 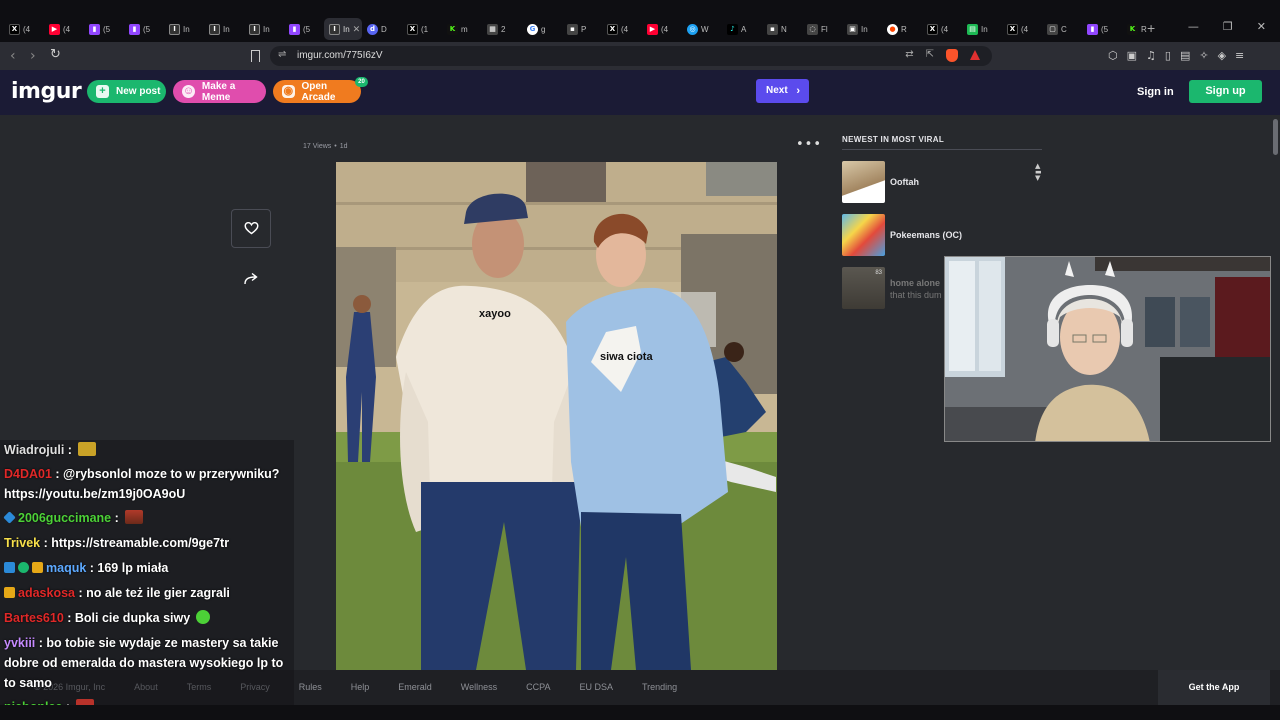 I want to click on browser-tab: ◎ W, so click(x=702, y=29).